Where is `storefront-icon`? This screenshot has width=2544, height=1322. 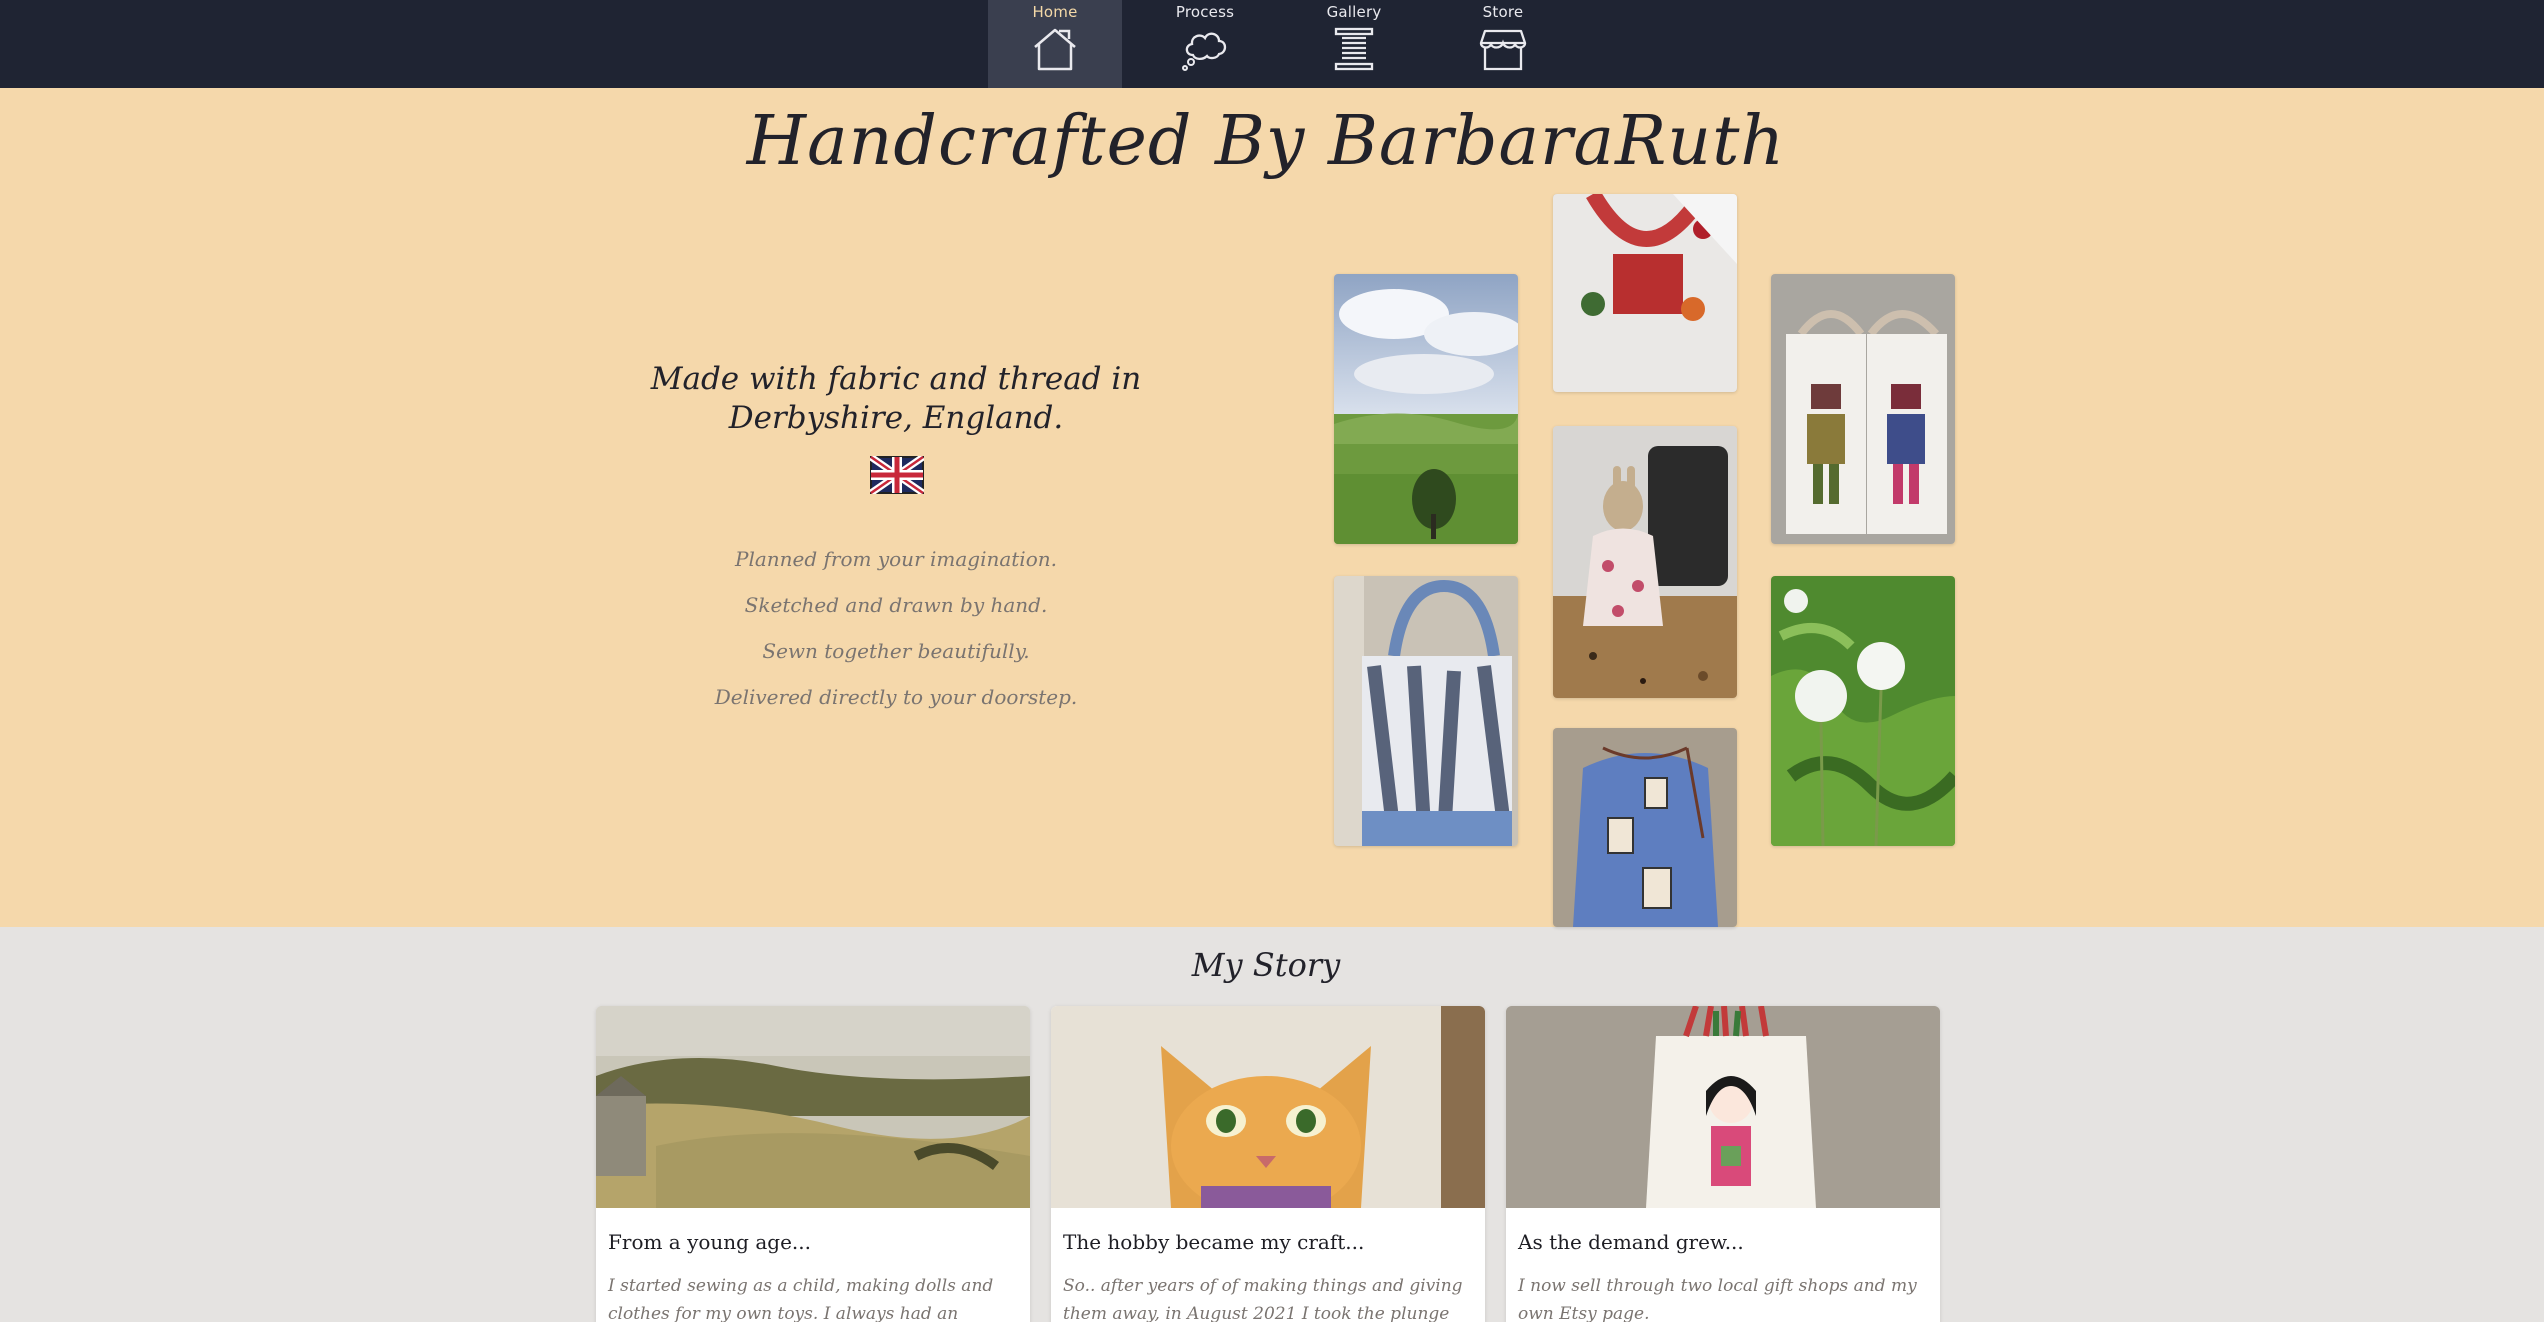
storefront-icon is located at coordinates (1503, 50).